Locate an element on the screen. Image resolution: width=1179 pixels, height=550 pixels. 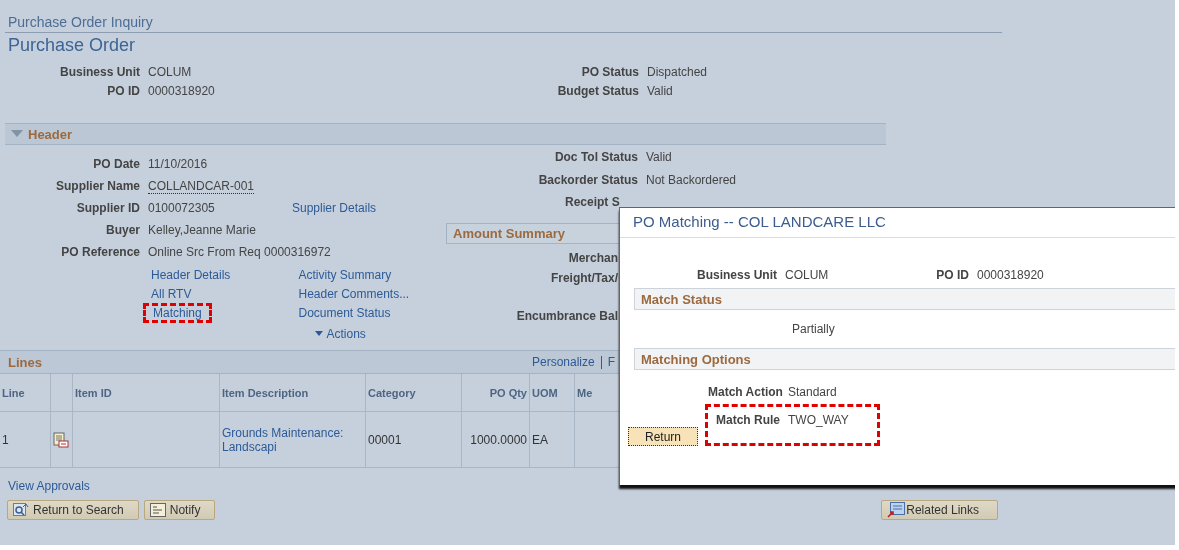
field-label: PO Reference is located at coordinates (100, 252).